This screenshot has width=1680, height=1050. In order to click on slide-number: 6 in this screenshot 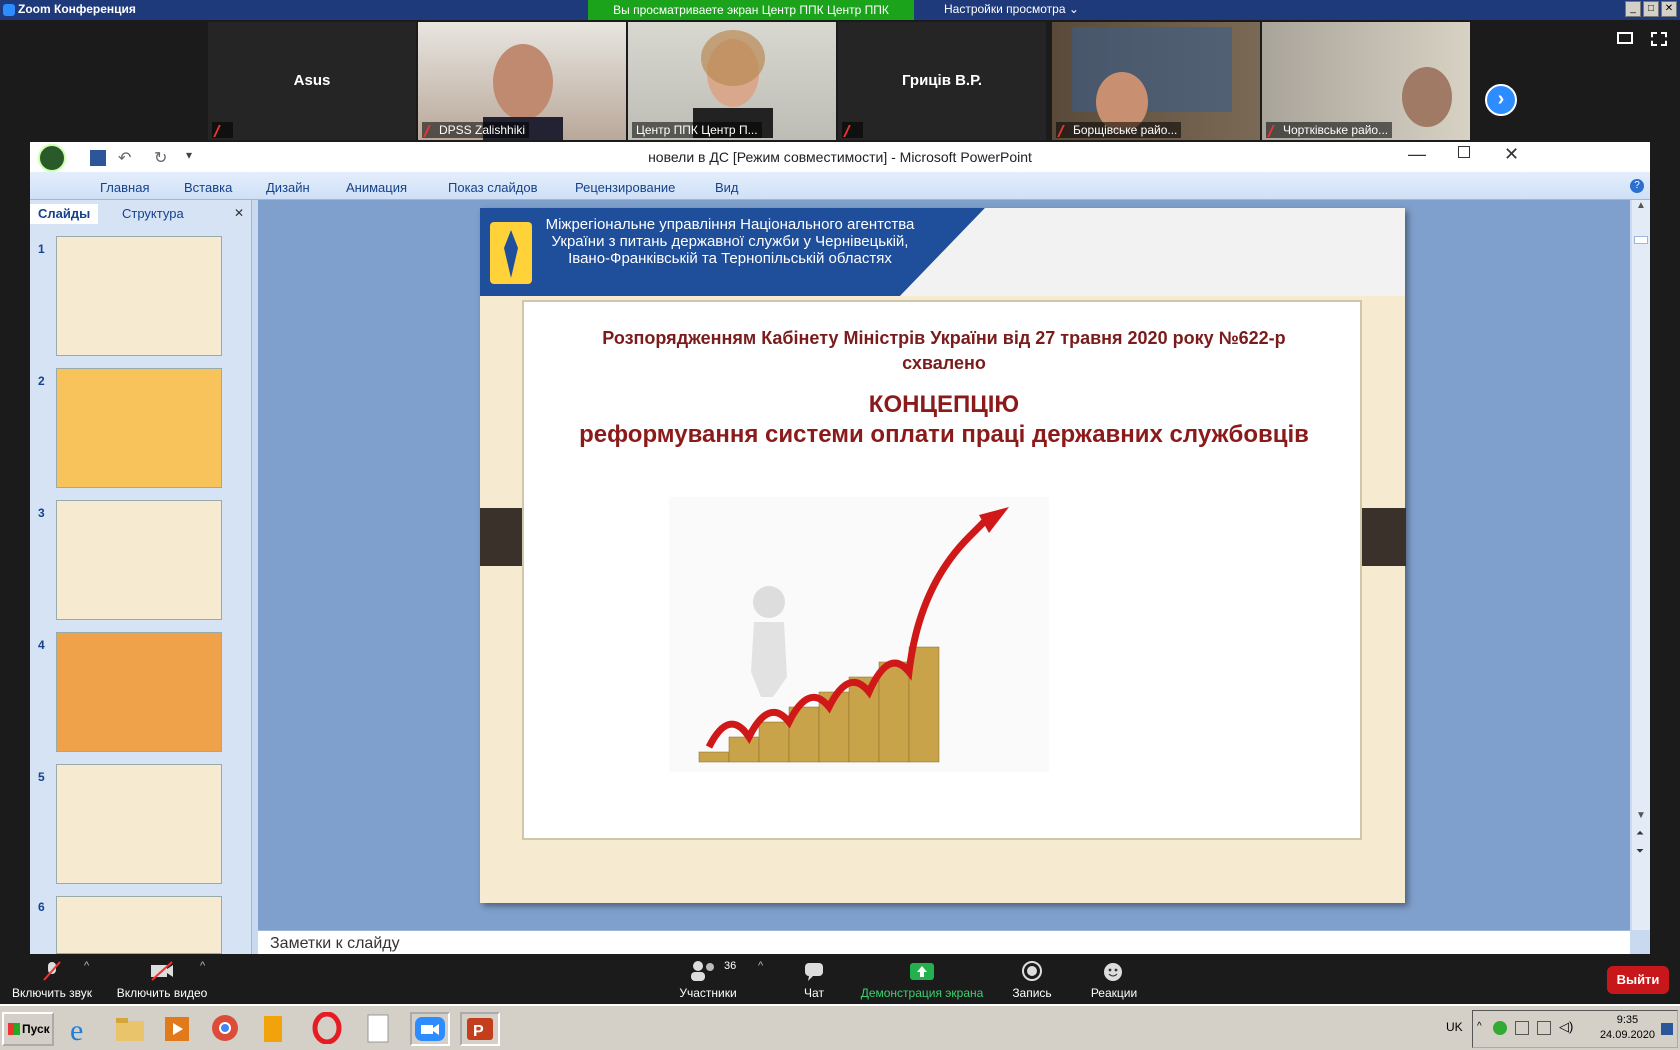, I will do `click(41, 907)`.